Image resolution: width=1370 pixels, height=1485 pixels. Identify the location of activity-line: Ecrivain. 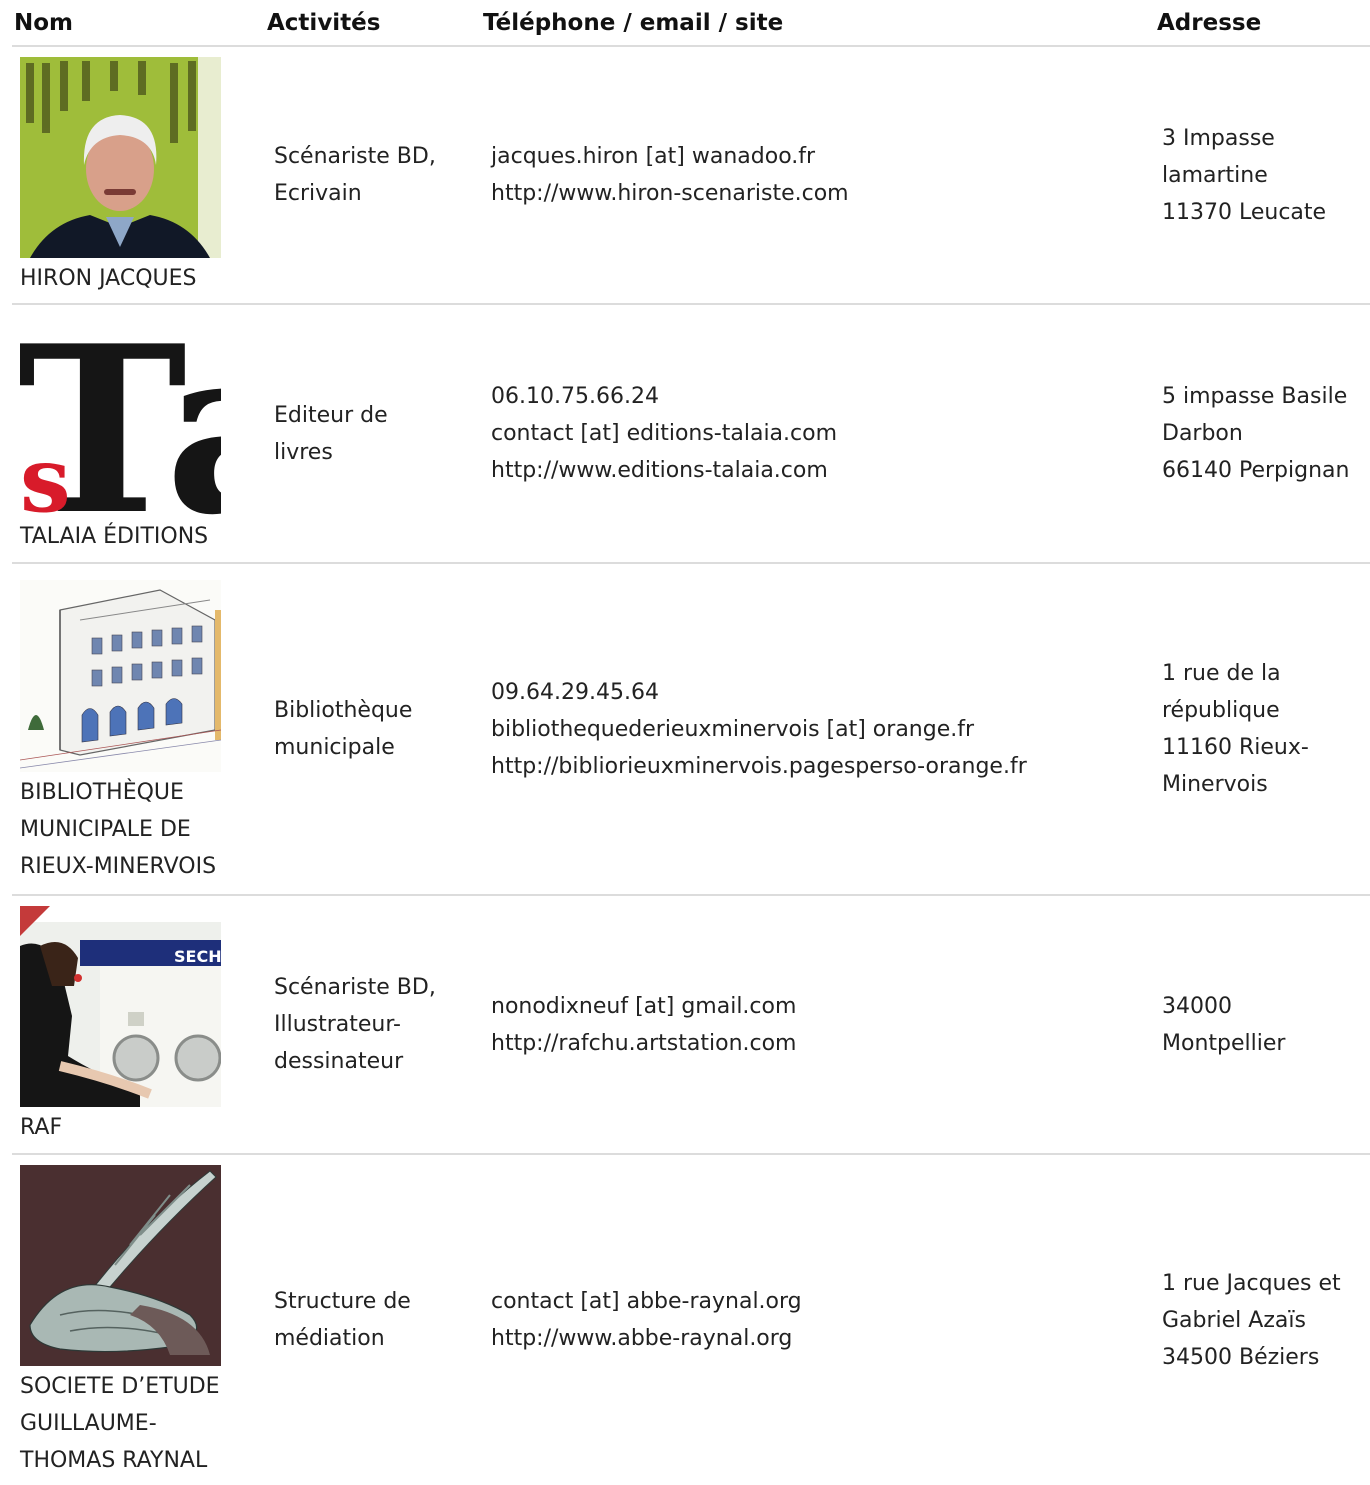
(318, 193).